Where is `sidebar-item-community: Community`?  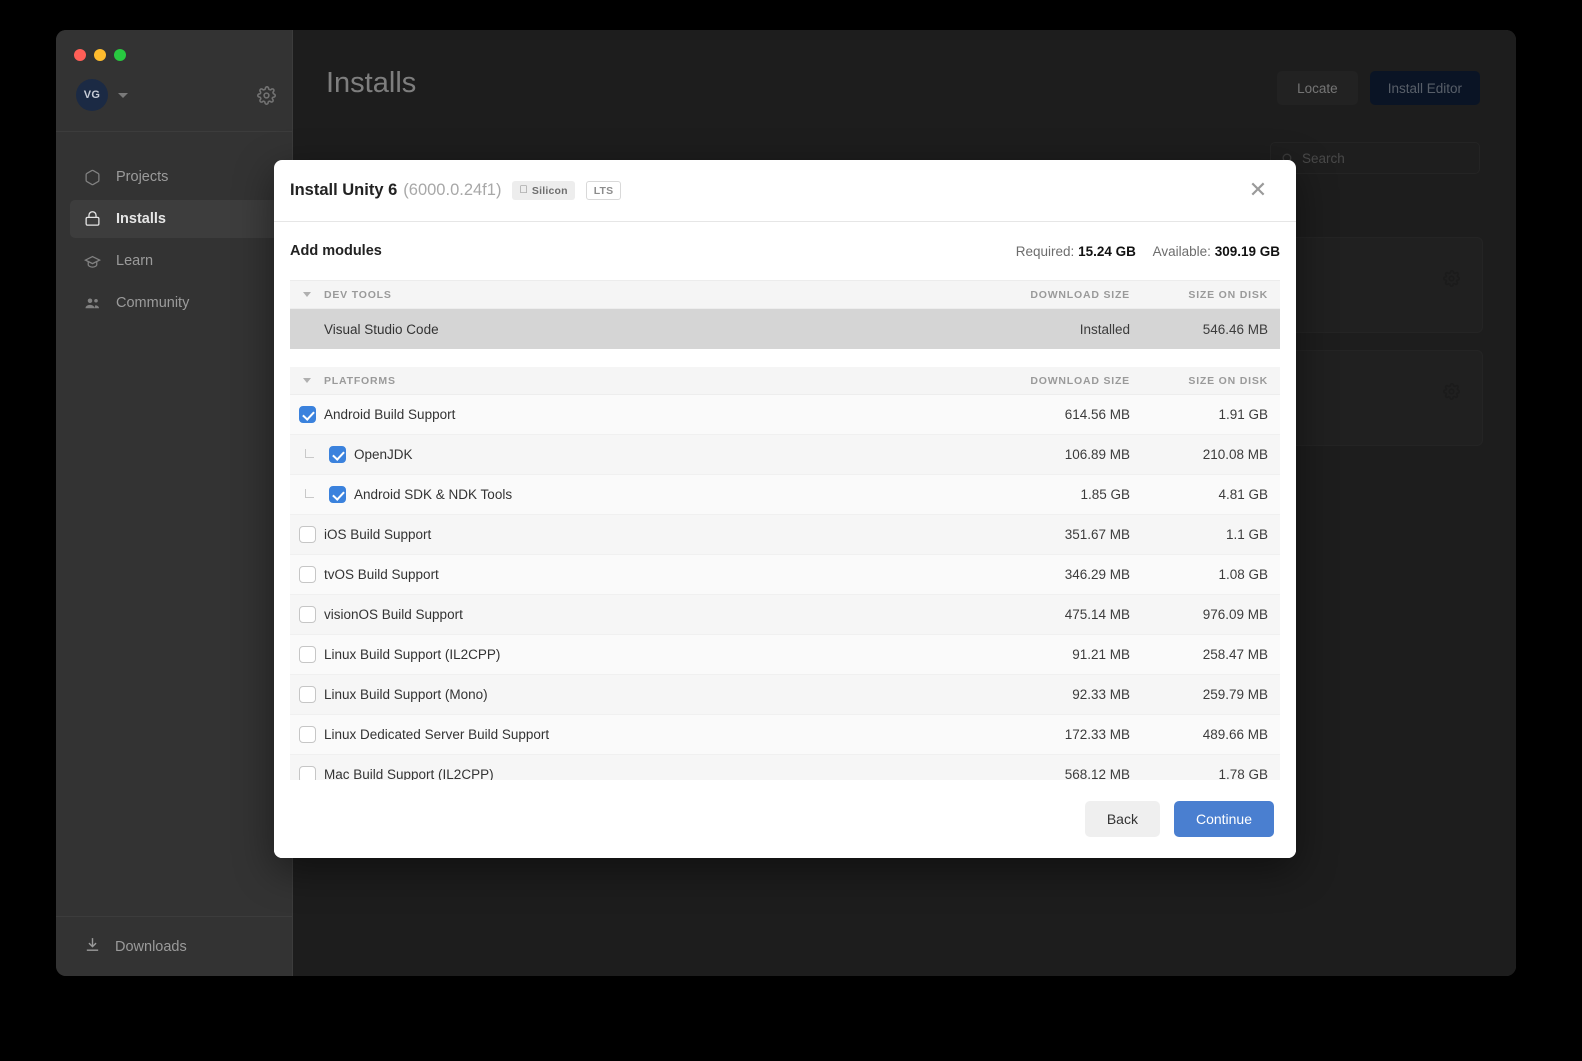
sidebar-item-community: Community is located at coordinates (174, 303).